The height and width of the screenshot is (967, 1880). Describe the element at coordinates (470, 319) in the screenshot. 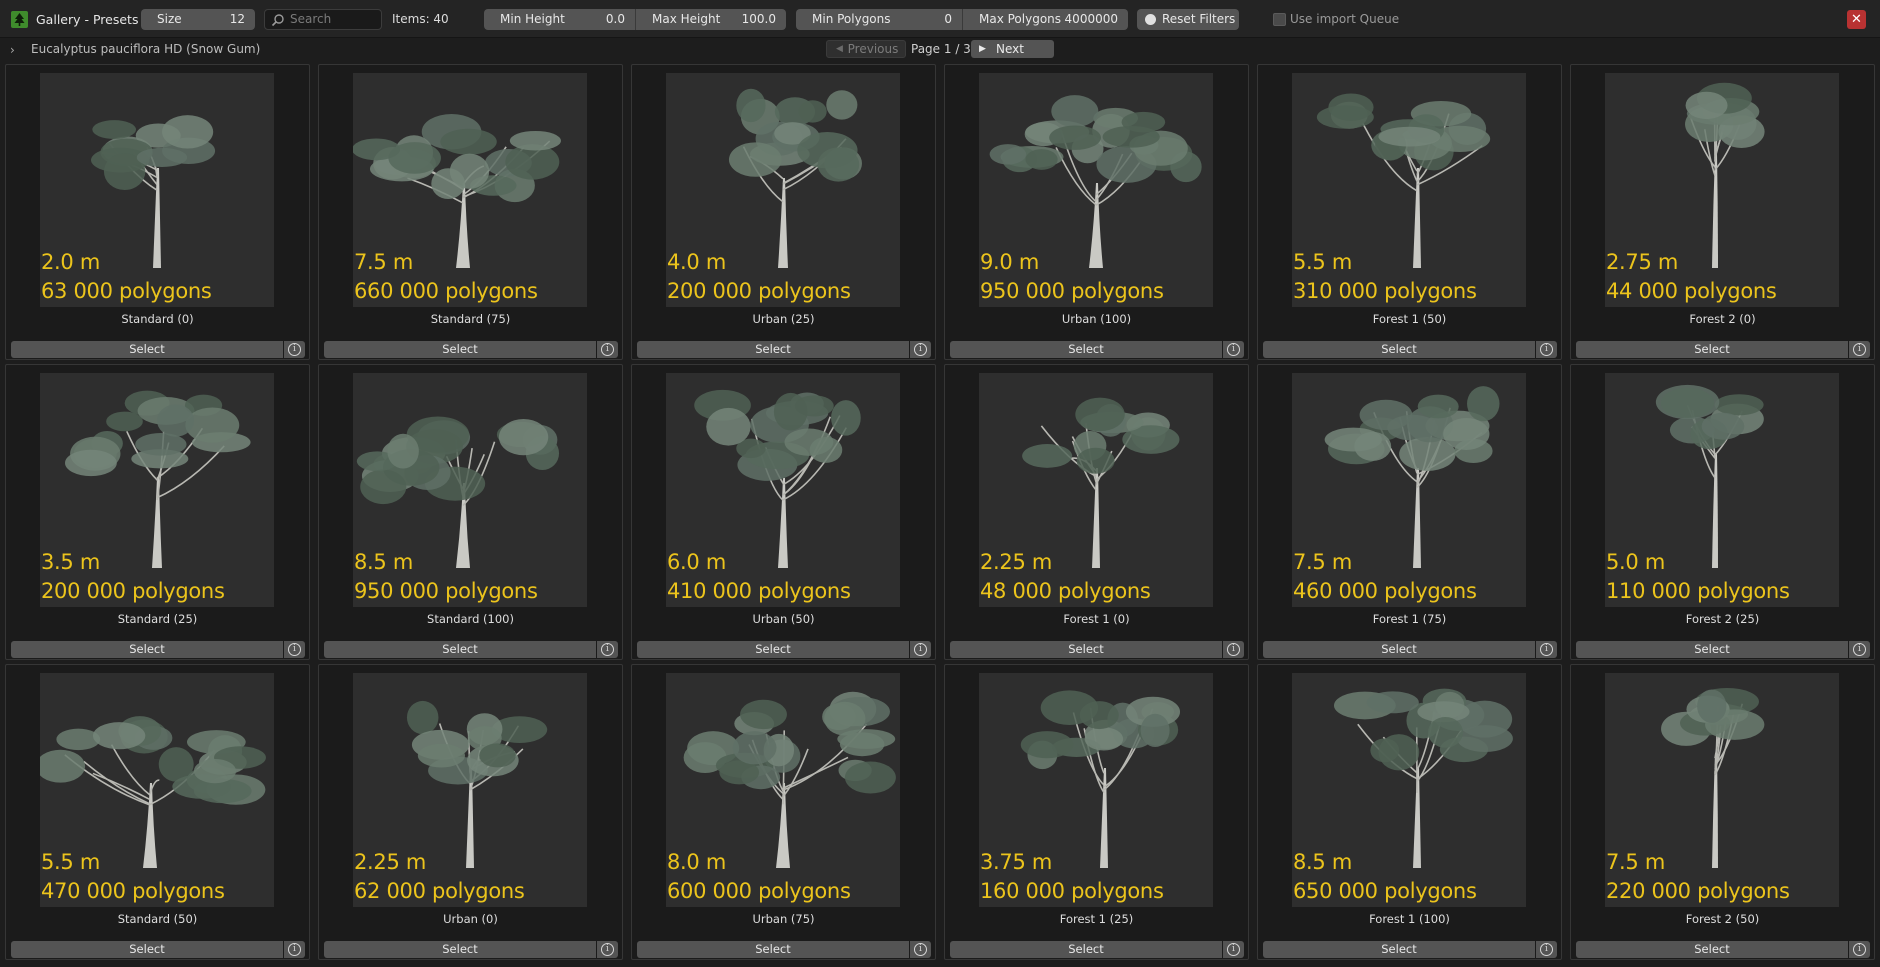

I see `preset-title: Standard (75)` at that location.